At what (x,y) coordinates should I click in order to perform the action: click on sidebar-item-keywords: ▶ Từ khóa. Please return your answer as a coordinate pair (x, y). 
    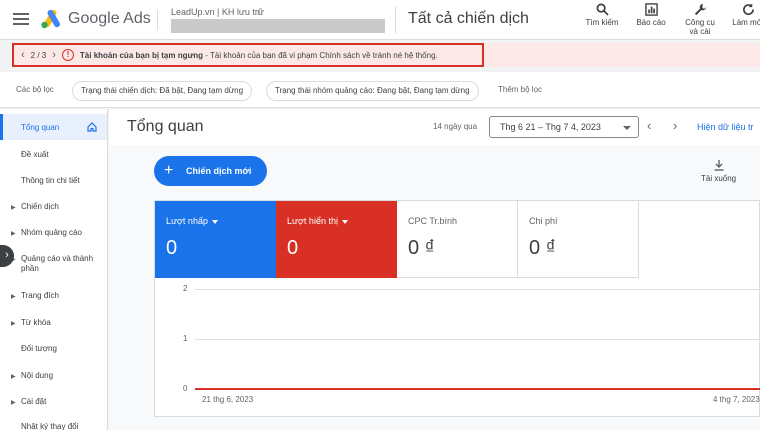
    Looking at the image, I should click on (53, 323).